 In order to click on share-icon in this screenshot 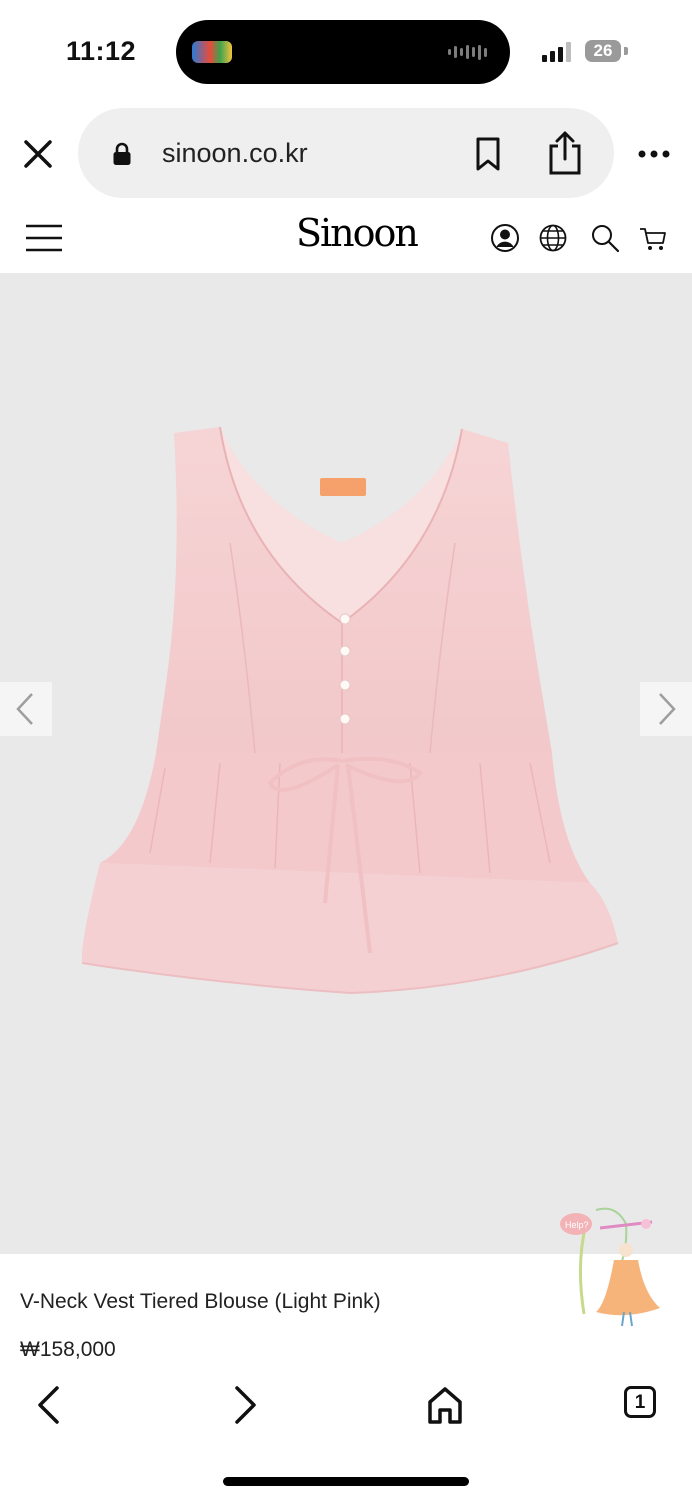, I will do `click(565, 153)`.